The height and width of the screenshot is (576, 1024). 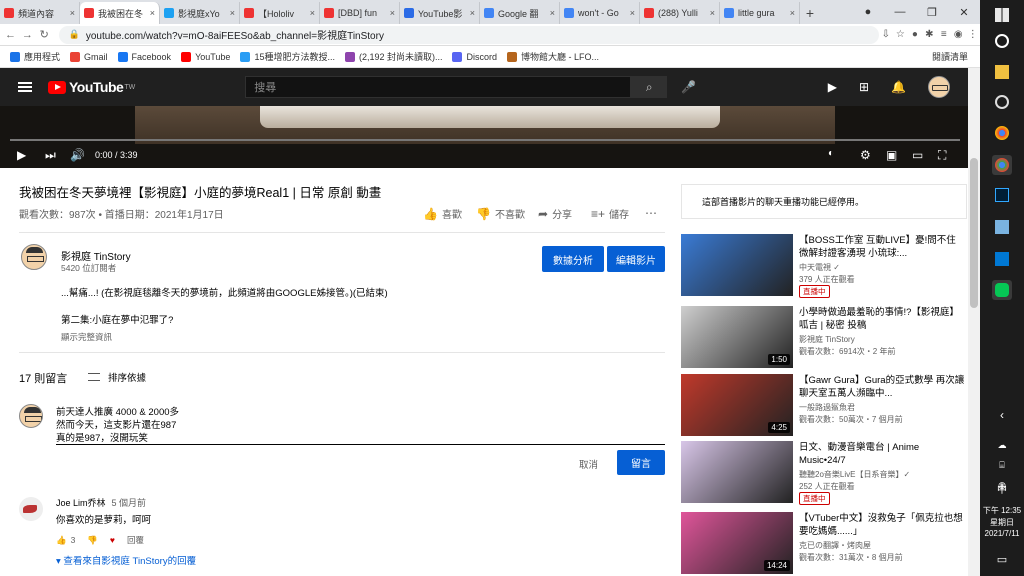 What do you see at coordinates (1002, 15) in the screenshot?
I see `windows-start-icon` at bounding box center [1002, 15].